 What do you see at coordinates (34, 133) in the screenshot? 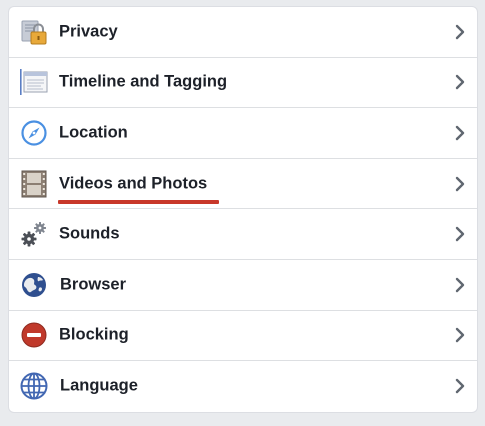
I see `compass-icon` at bounding box center [34, 133].